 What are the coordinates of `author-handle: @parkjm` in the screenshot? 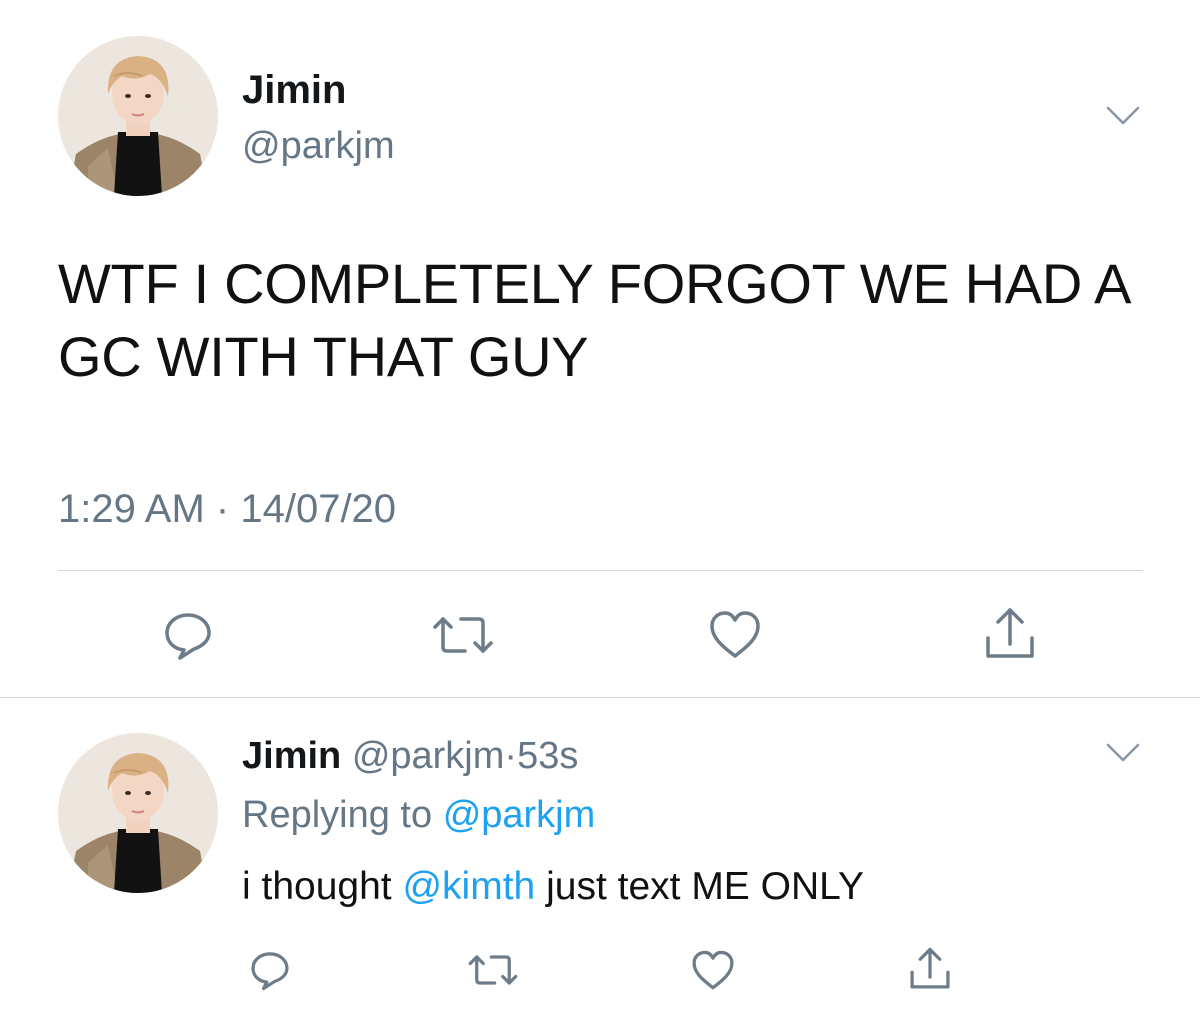 It's located at (318, 146).